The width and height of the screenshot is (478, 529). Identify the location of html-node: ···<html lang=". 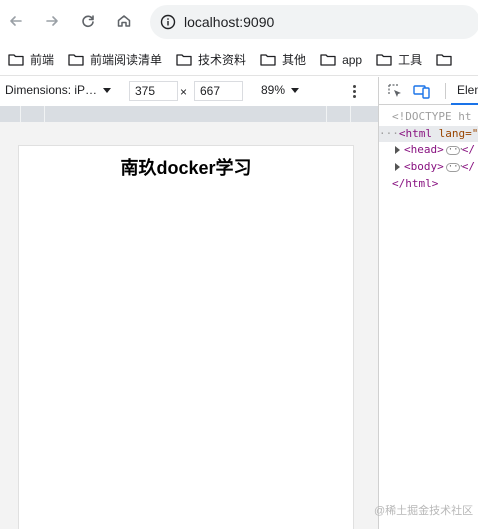
(428, 134).